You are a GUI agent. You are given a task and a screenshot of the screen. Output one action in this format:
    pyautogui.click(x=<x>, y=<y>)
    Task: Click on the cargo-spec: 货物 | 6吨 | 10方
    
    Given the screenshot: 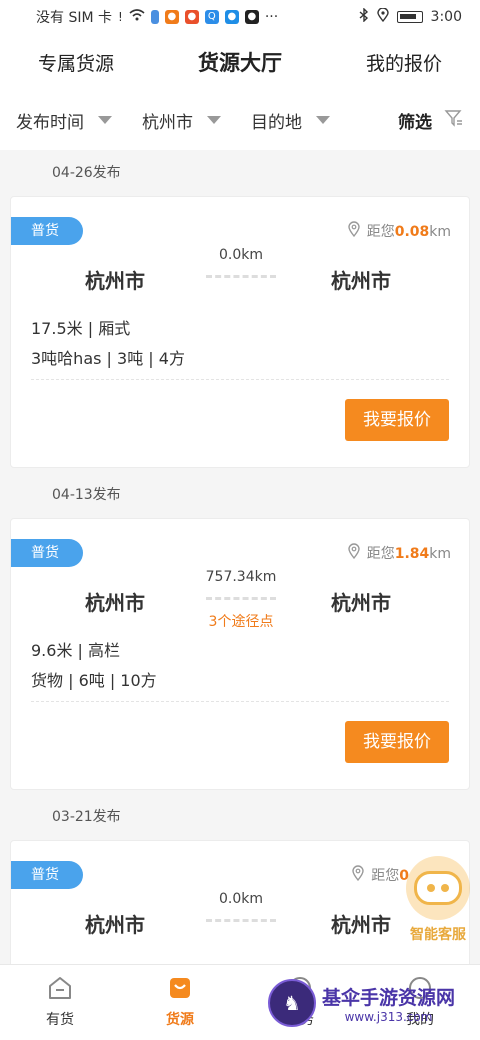 What is the action you would take?
    pyautogui.click(x=94, y=680)
    